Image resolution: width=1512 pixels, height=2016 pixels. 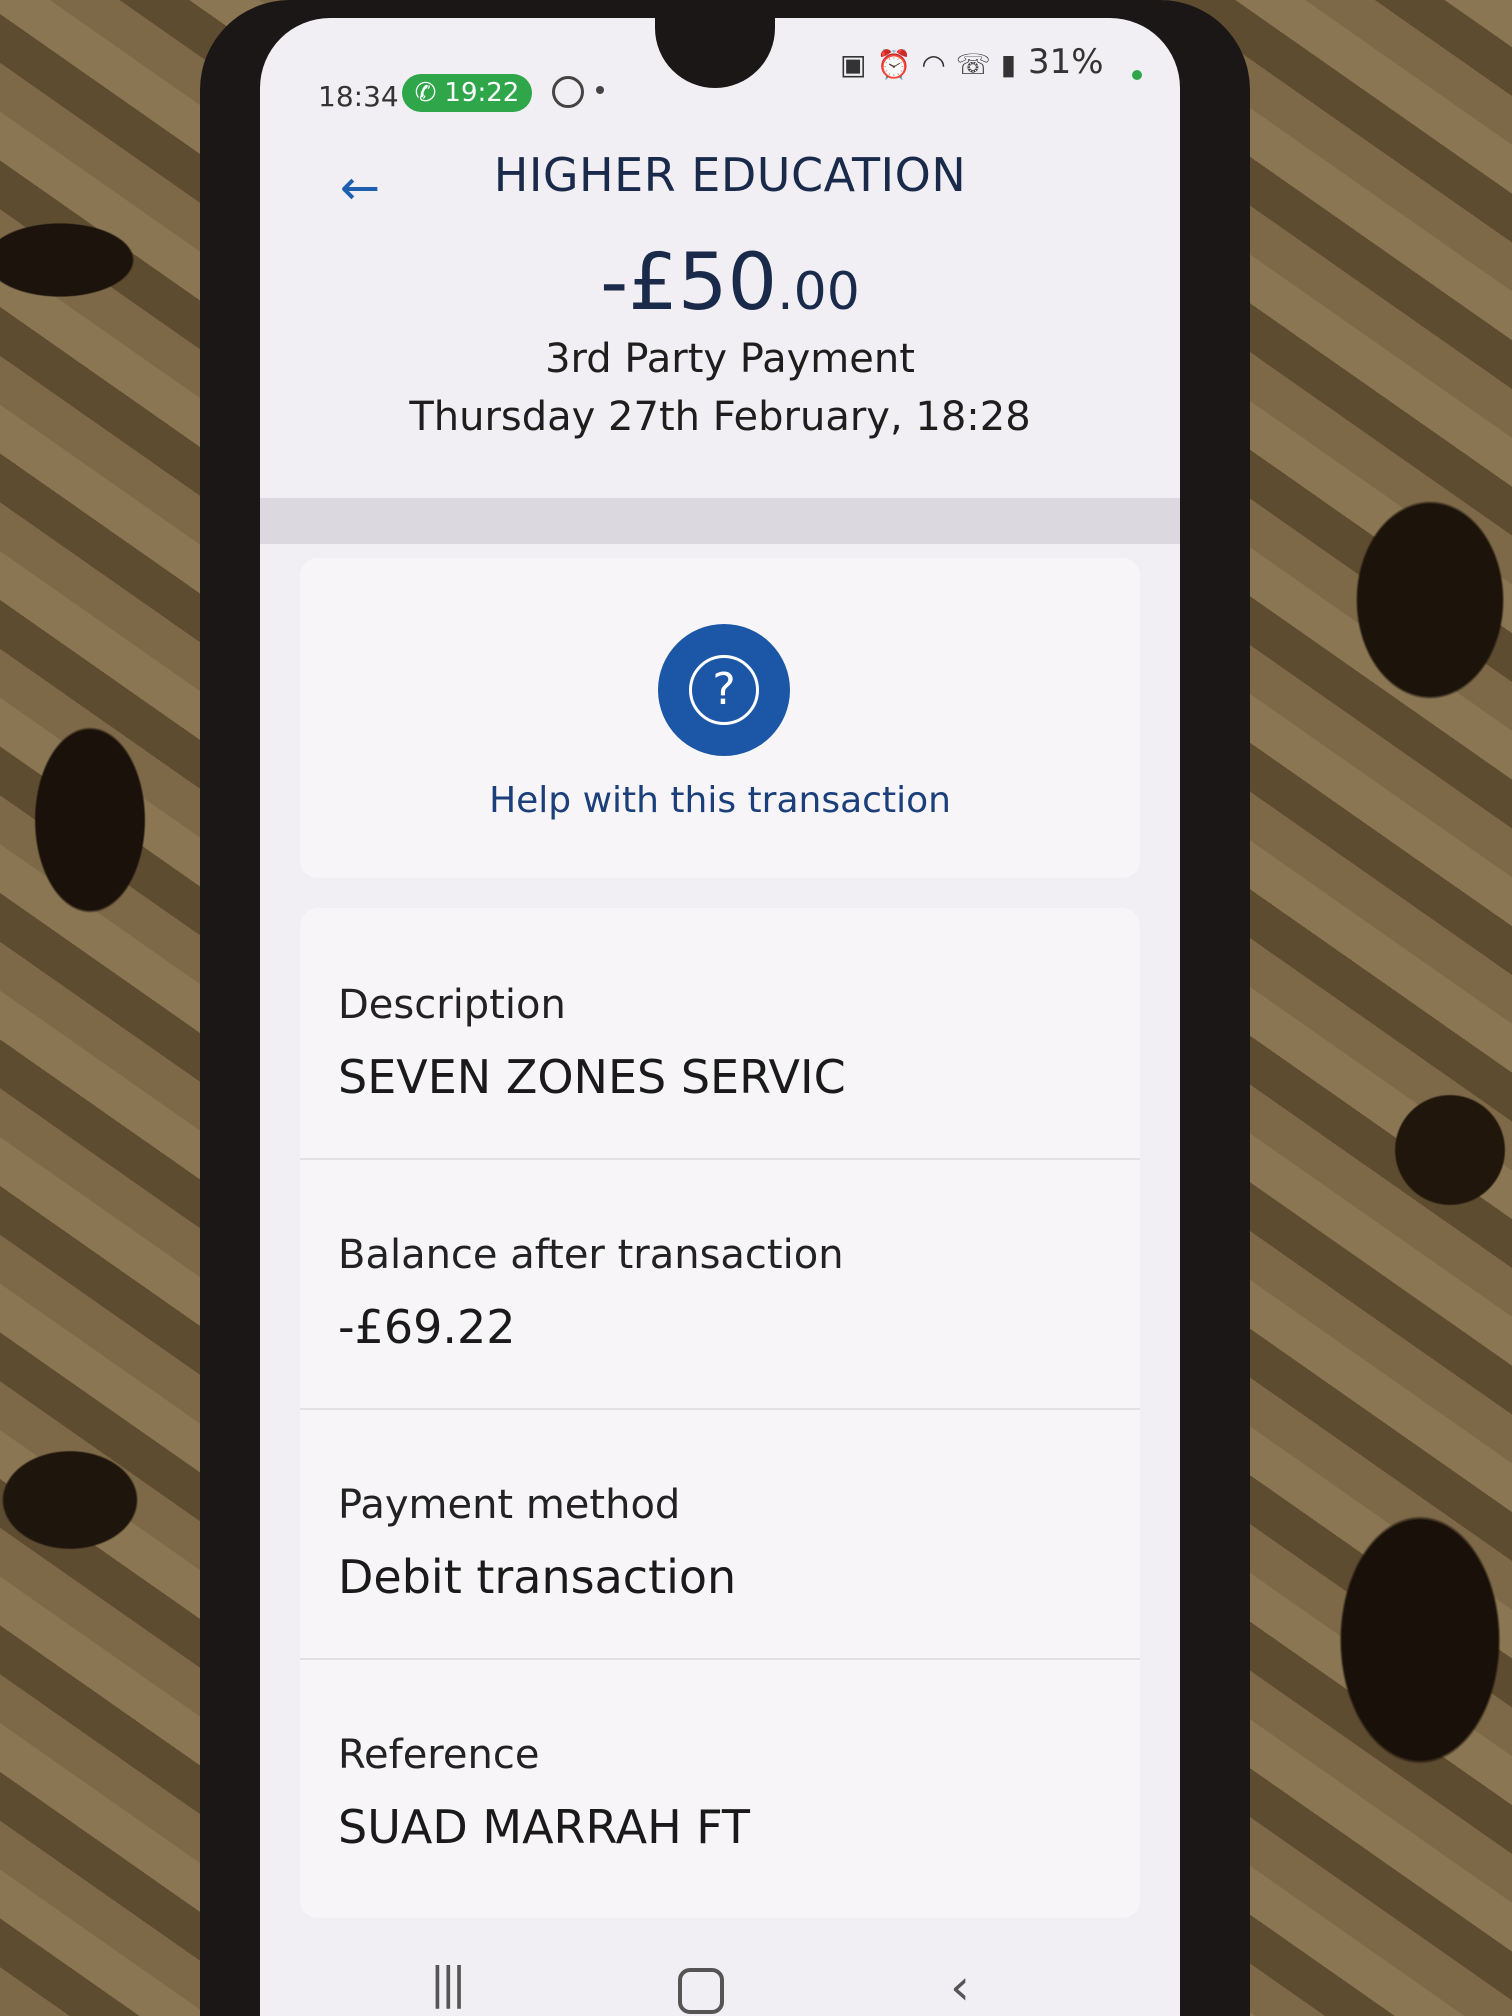 I want to click on detail-row-description: Description SEVEN ZONES SERVIC, so click(x=720, y=1034).